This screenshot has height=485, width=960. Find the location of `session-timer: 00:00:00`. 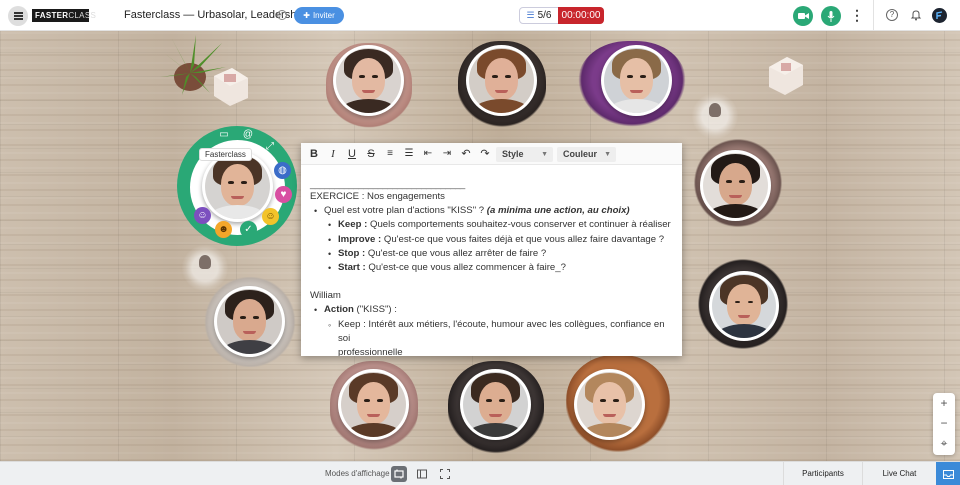

session-timer: 00:00:00 is located at coordinates (581, 15).